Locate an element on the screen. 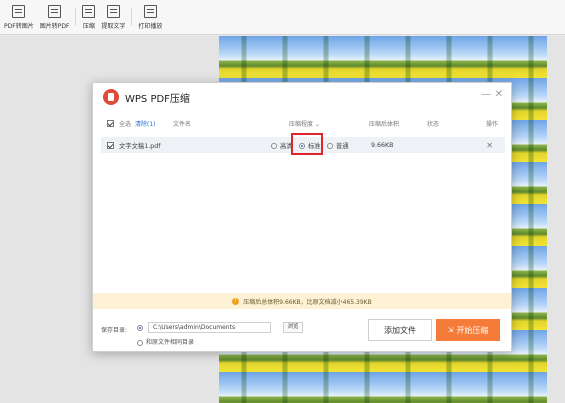  column-filename: 文件名 is located at coordinates (182, 124).